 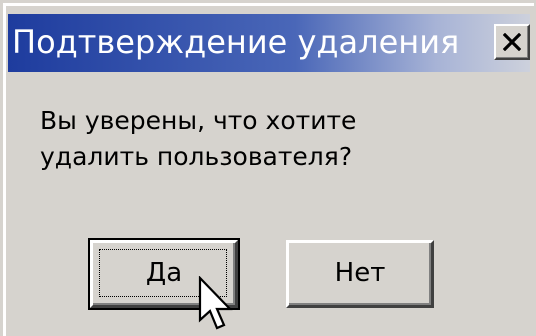 I want to click on close-button, so click(x=512, y=42).